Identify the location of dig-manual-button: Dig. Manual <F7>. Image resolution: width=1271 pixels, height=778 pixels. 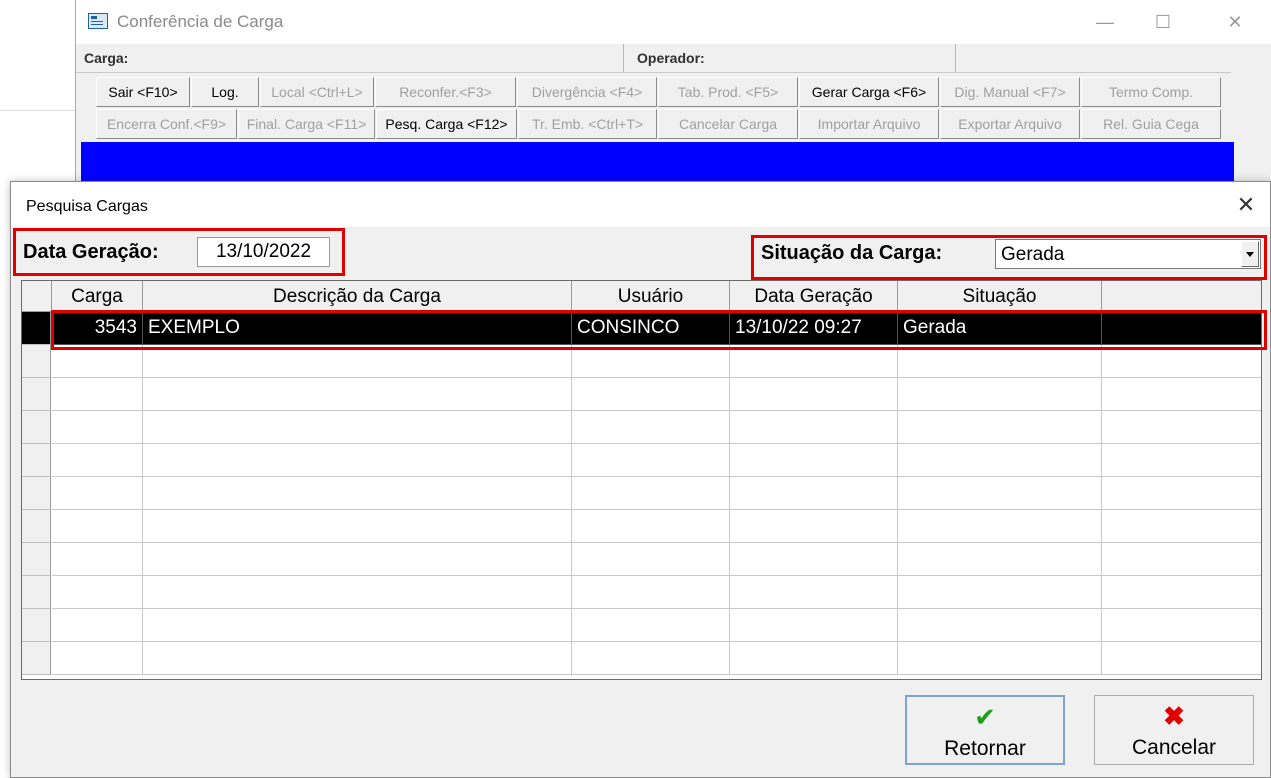
(1010, 92).